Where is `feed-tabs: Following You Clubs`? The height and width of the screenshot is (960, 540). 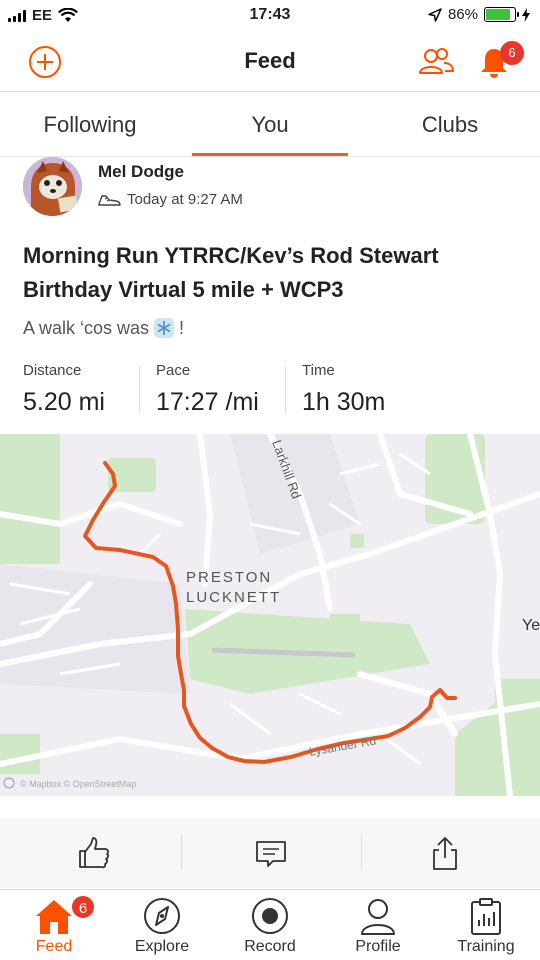
feed-tabs: Following You Clubs is located at coordinates (270, 125).